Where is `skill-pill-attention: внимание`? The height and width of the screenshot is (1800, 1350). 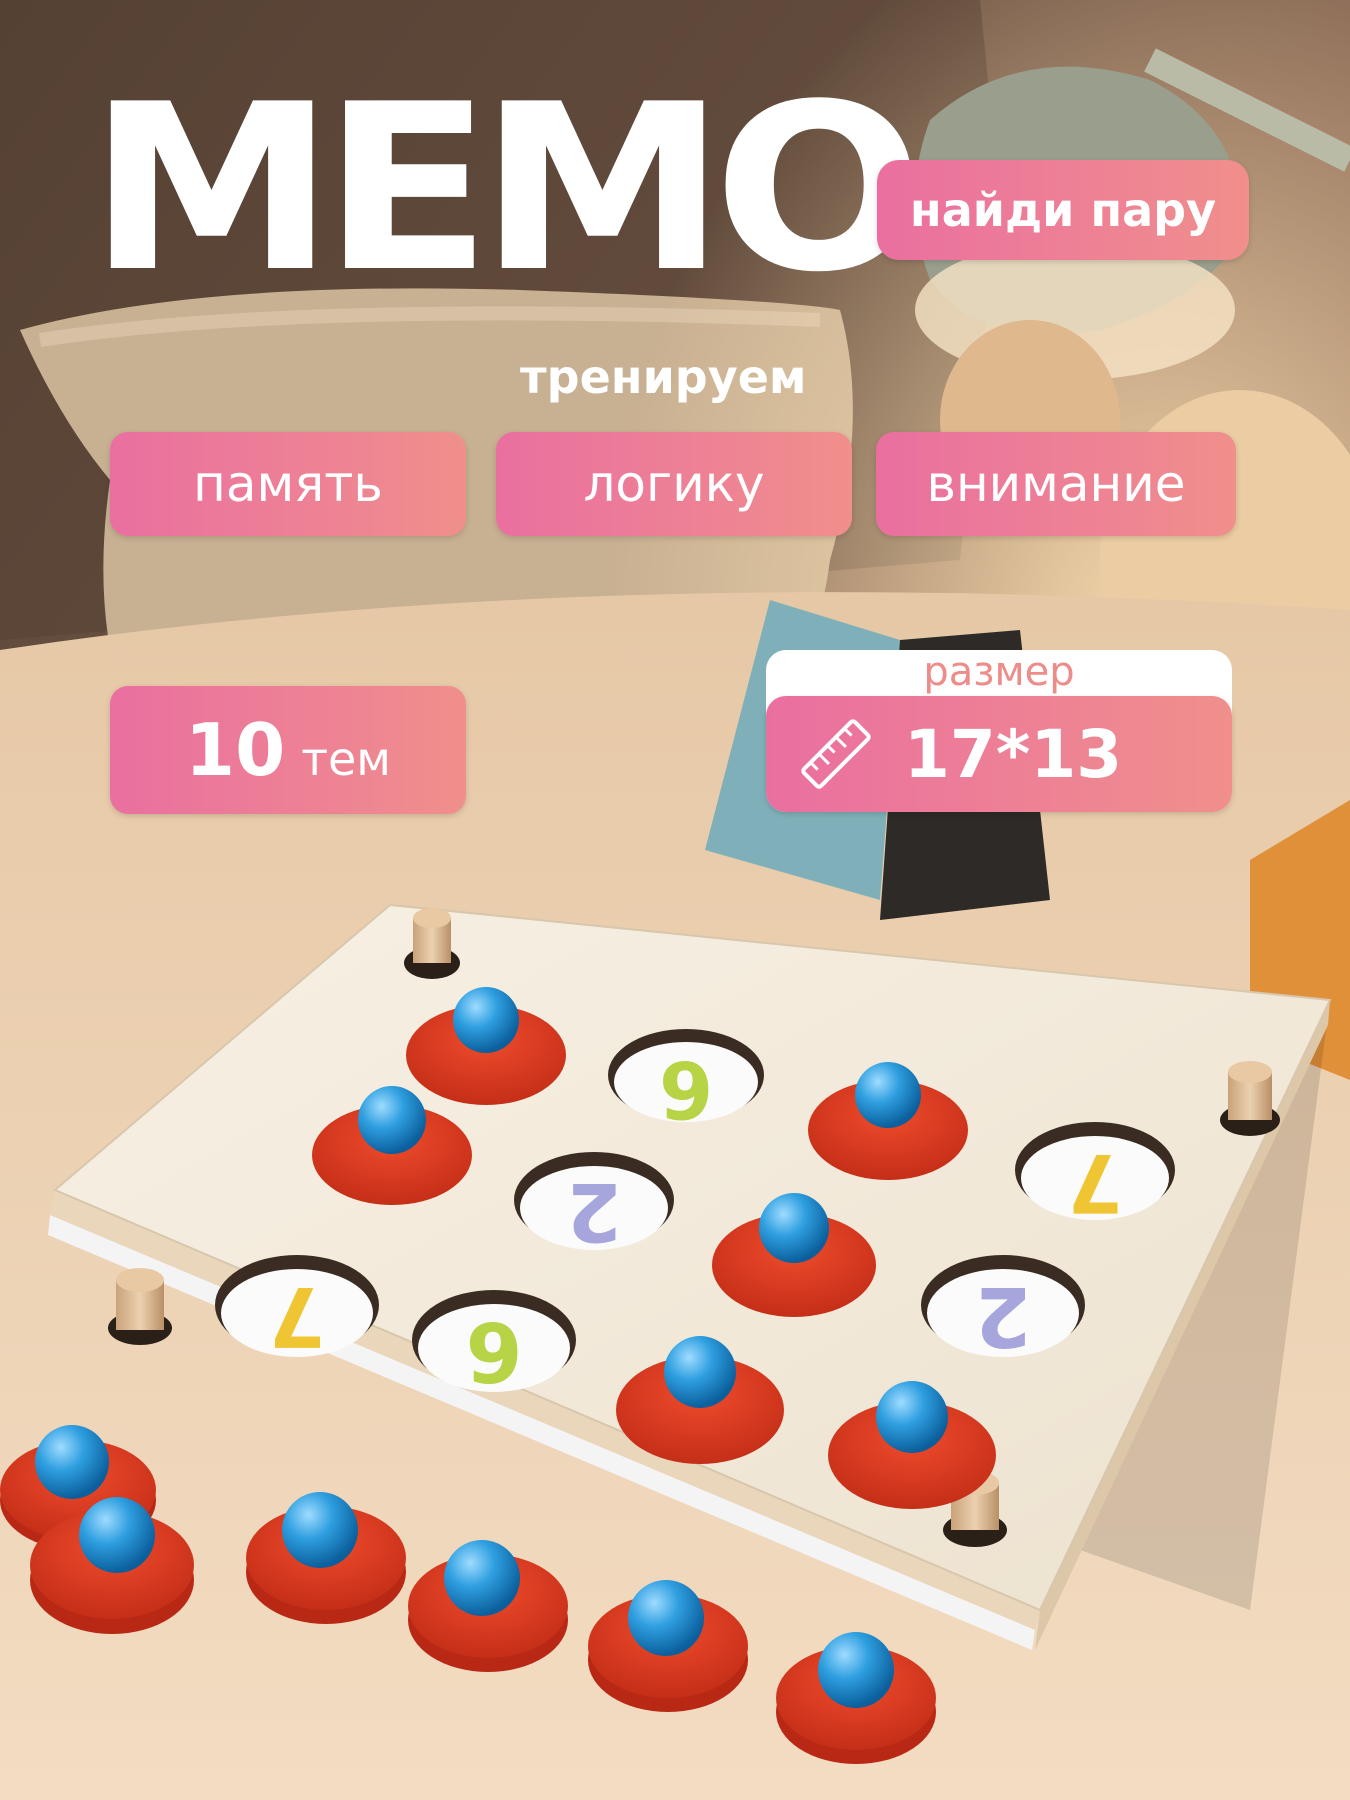
skill-pill-attention: внимание is located at coordinates (1056, 484).